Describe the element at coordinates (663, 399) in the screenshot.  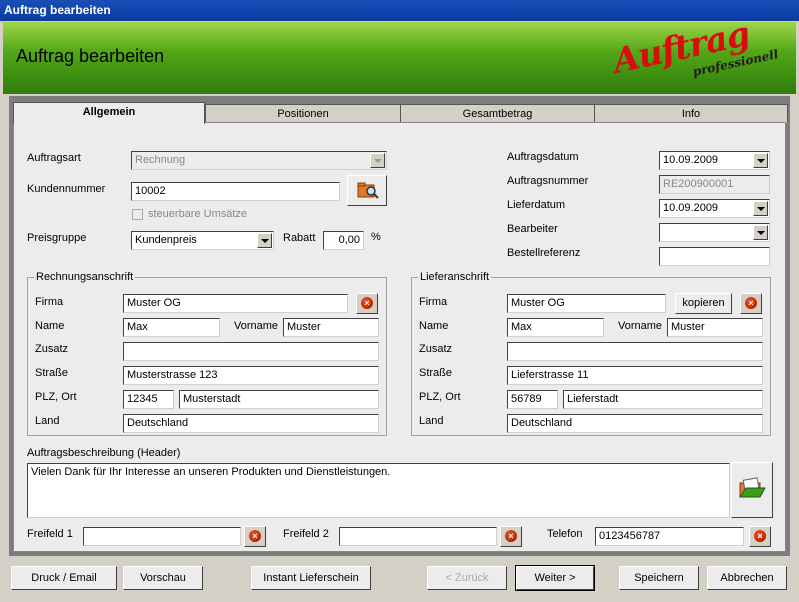
I see `liefer-ort-field: Lieferstadt` at that location.